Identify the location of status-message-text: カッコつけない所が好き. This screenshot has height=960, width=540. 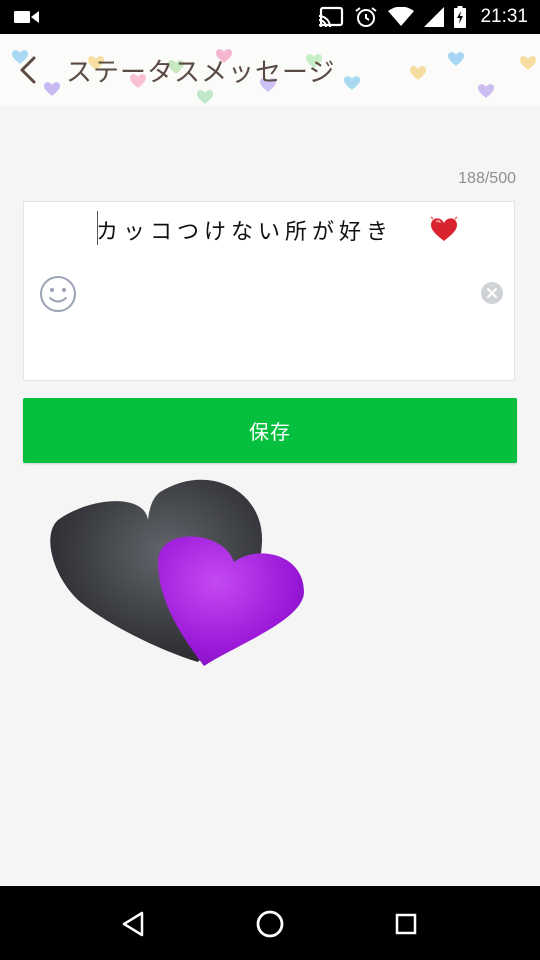
(244, 230).